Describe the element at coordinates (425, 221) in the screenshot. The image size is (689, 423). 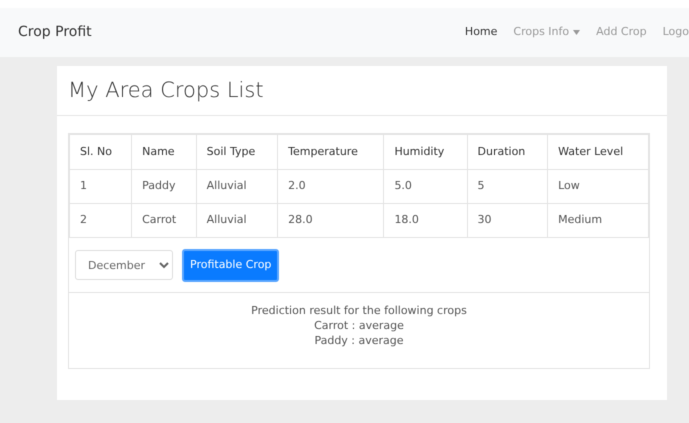
I see `table-cell: 18.0` at that location.